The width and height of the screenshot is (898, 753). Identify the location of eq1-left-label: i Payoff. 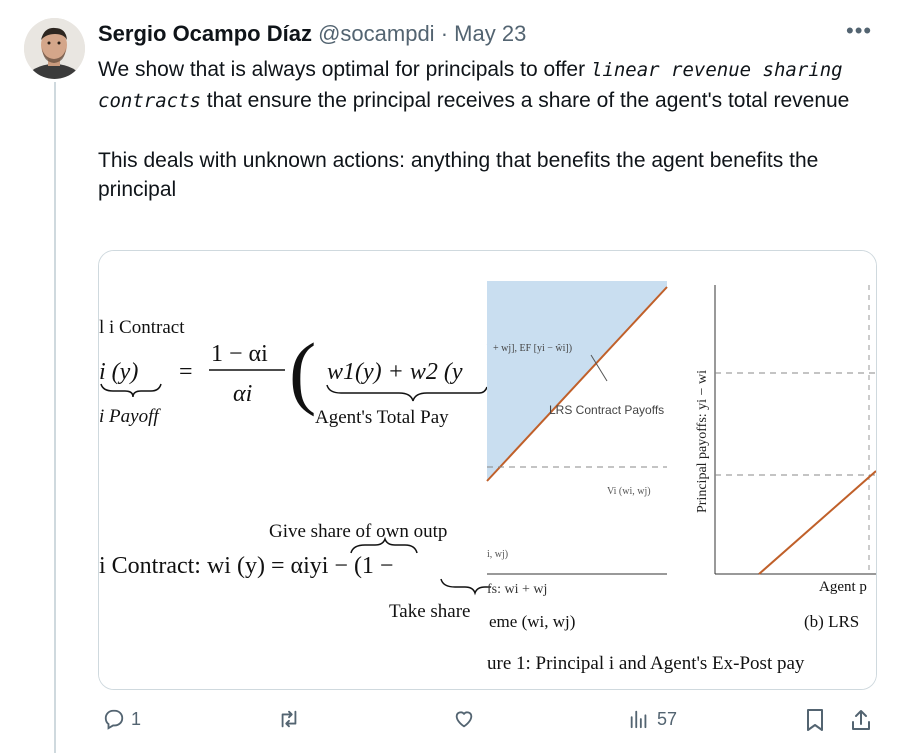
(130, 416).